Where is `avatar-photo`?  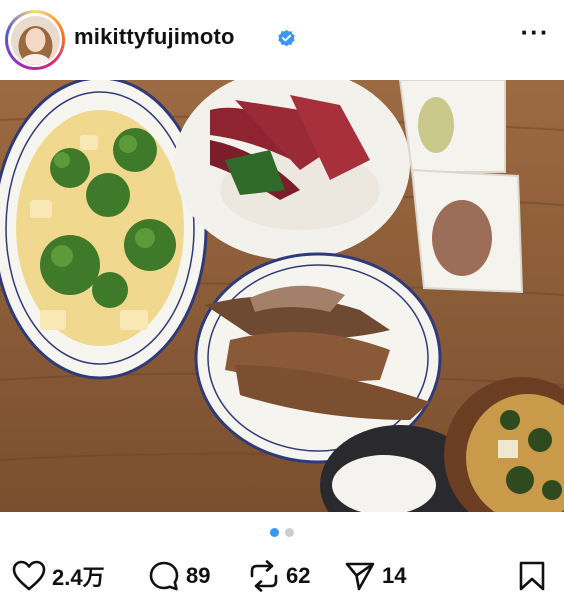 avatar-photo is located at coordinates (35, 40).